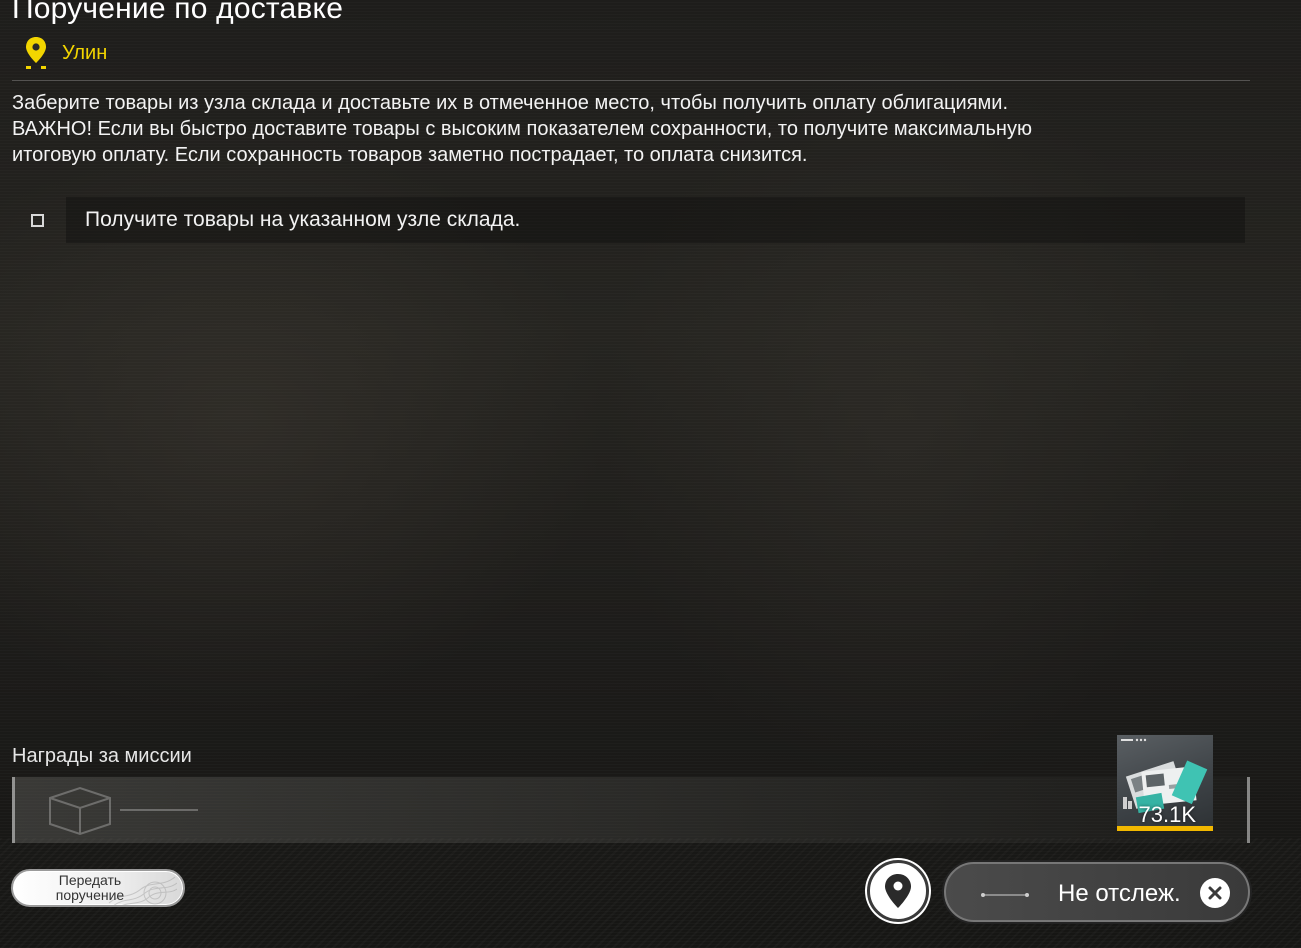  What do you see at coordinates (1119, 893) in the screenshot?
I see `tracking-status-label: Не отслеж.` at bounding box center [1119, 893].